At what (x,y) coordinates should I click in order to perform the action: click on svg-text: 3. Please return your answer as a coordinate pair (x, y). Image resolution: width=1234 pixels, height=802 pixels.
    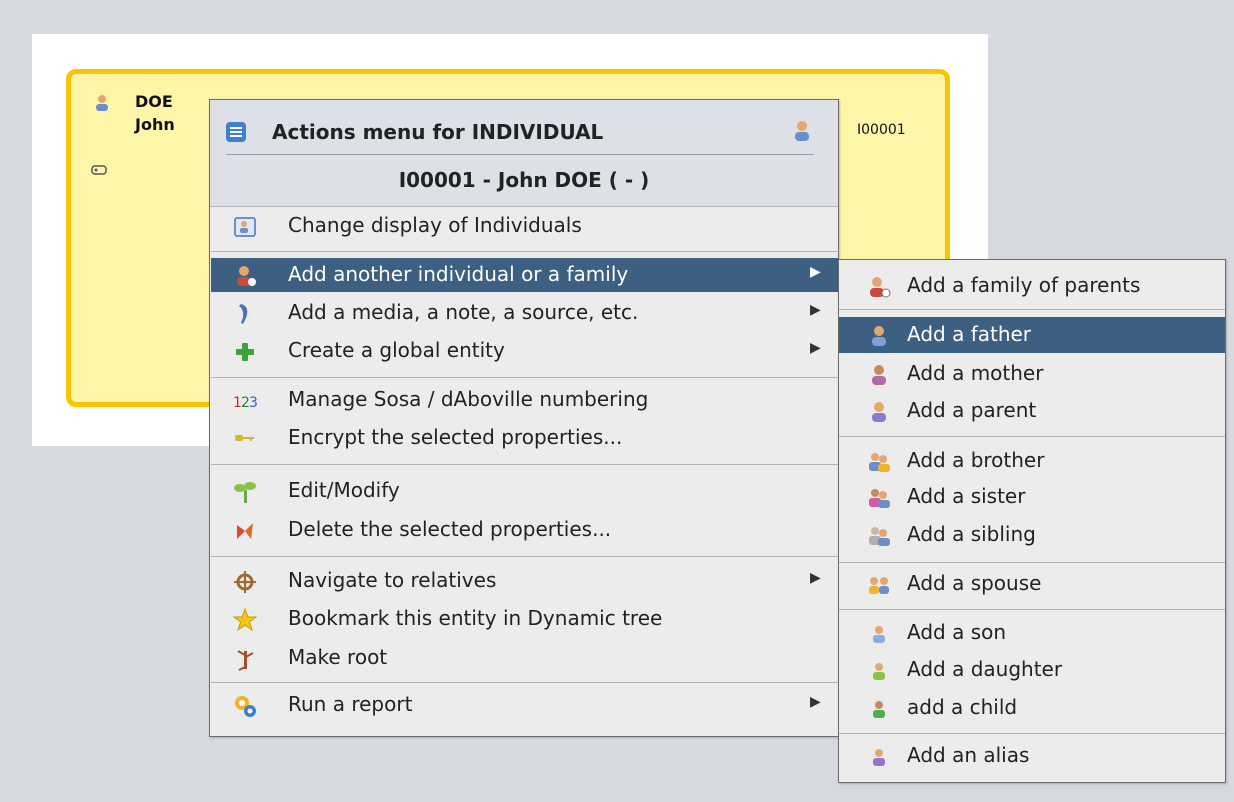
    Looking at the image, I should click on (253, 403).